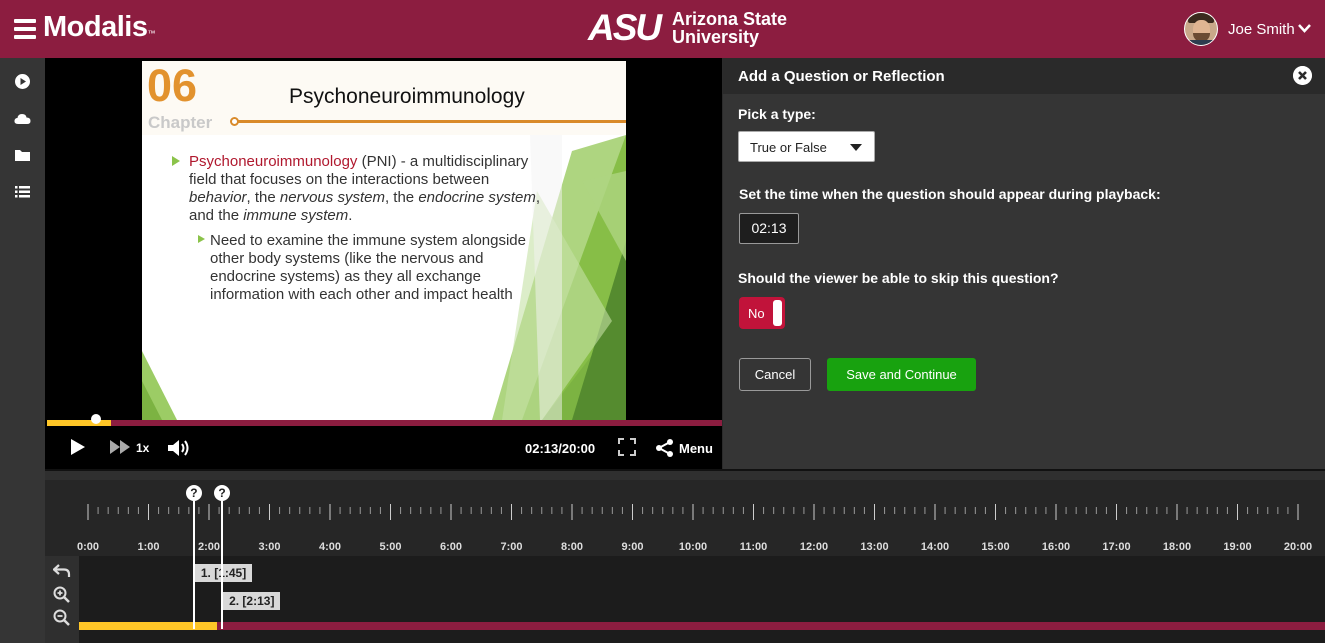 The height and width of the screenshot is (643, 1325). What do you see at coordinates (696, 448) in the screenshot?
I see `player-menu-button: Menu` at bounding box center [696, 448].